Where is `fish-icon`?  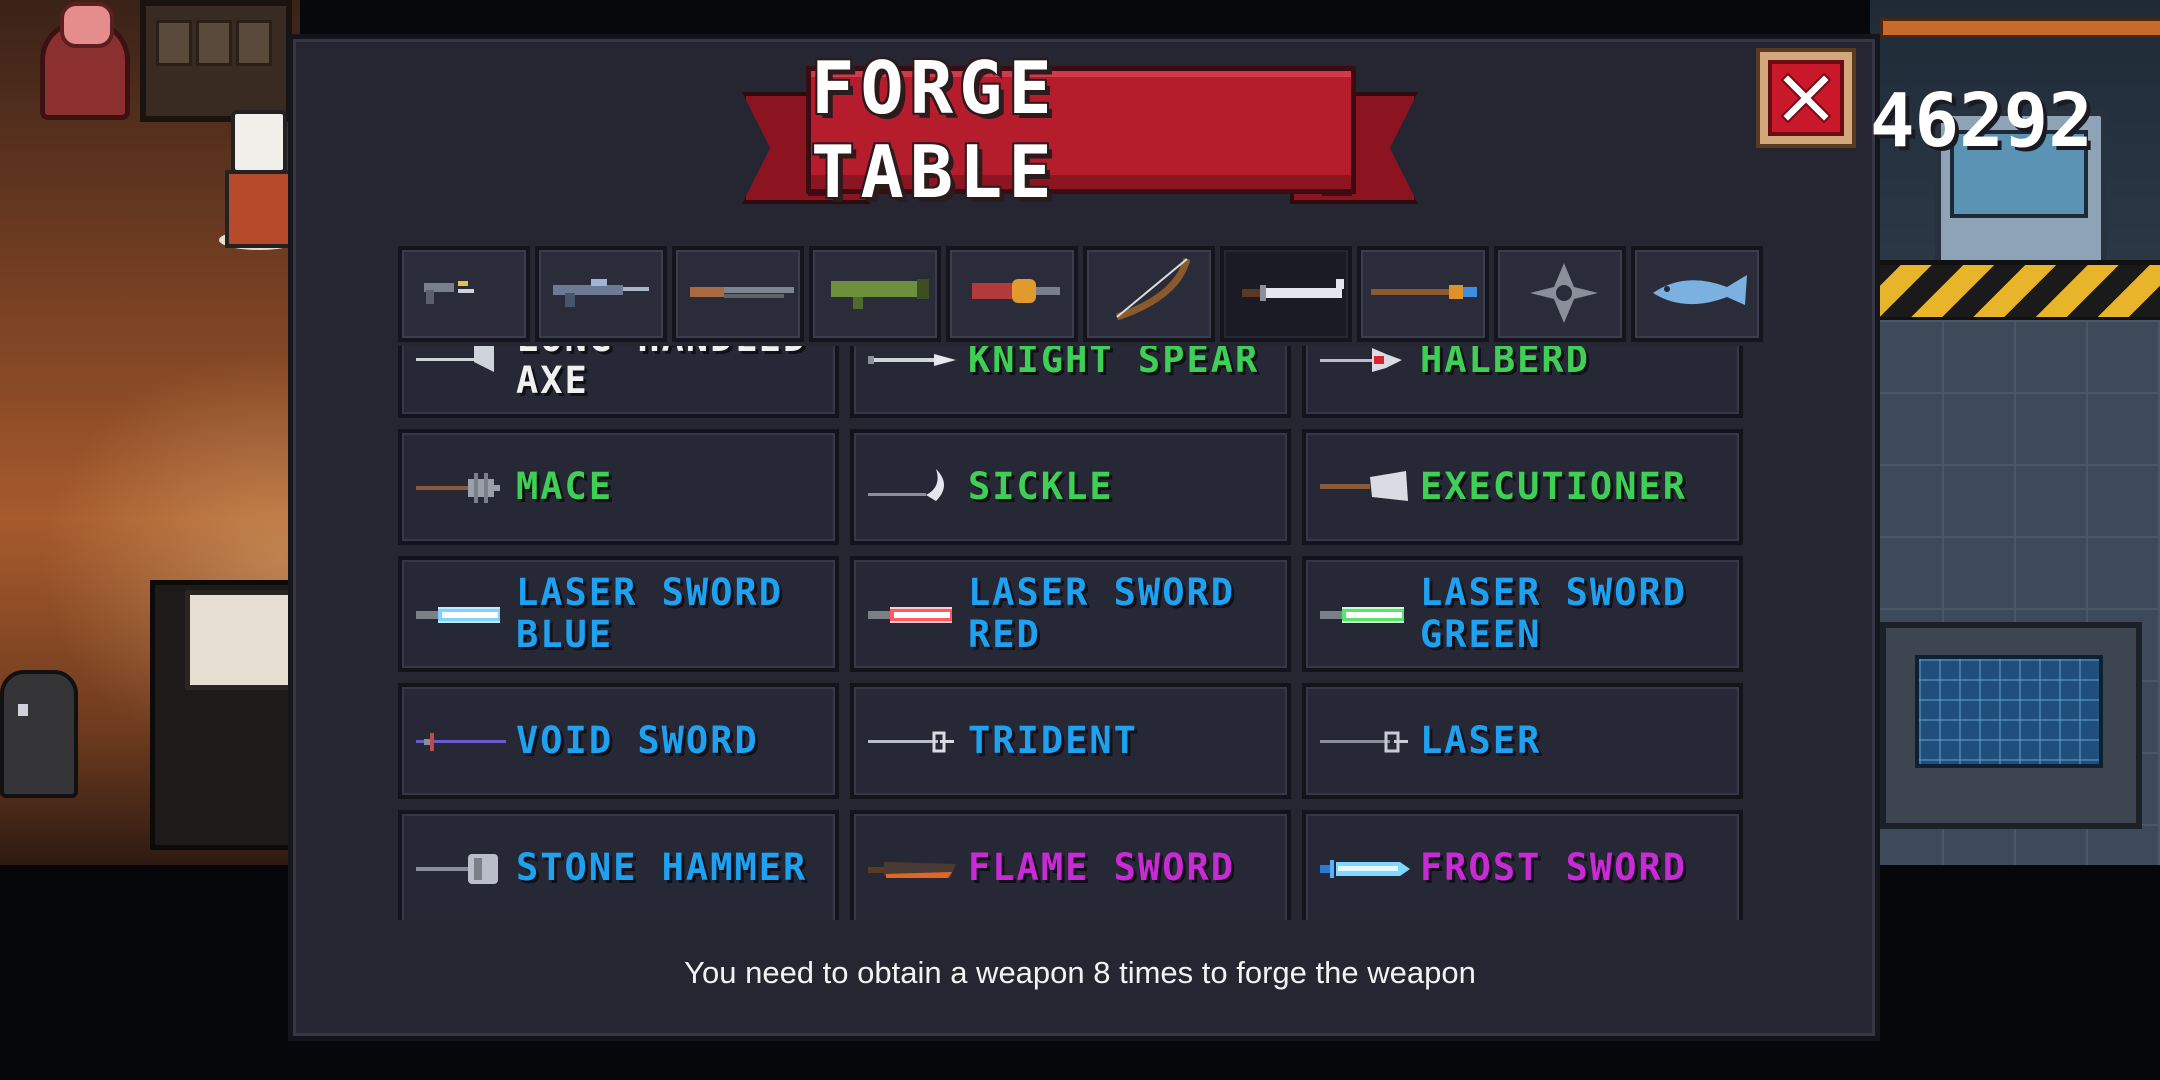 fish-icon is located at coordinates (1697, 294).